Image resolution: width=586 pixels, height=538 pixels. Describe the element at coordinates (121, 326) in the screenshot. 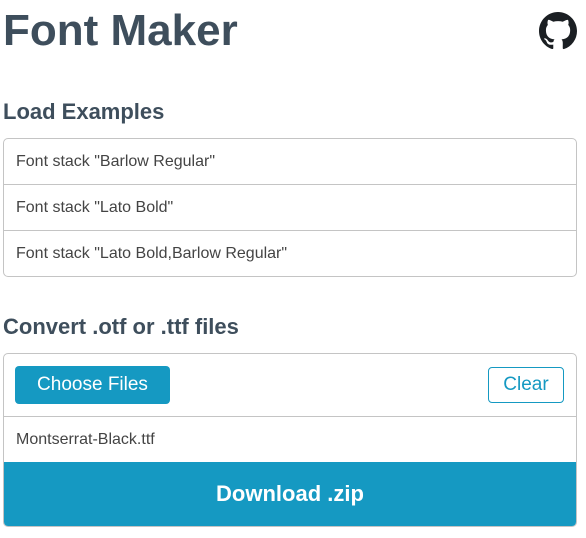

I see `convert-heading: Convert .otf or .ttf files` at that location.